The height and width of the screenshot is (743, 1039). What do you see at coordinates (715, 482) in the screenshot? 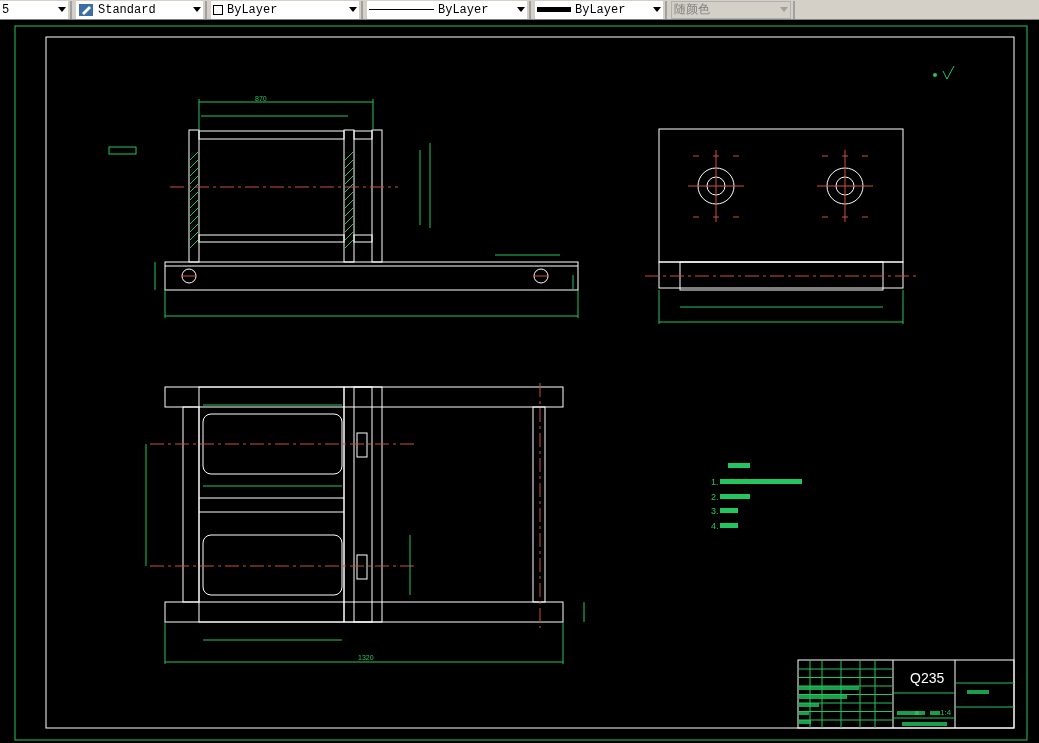
I see `requirement-number: 1.` at bounding box center [715, 482].